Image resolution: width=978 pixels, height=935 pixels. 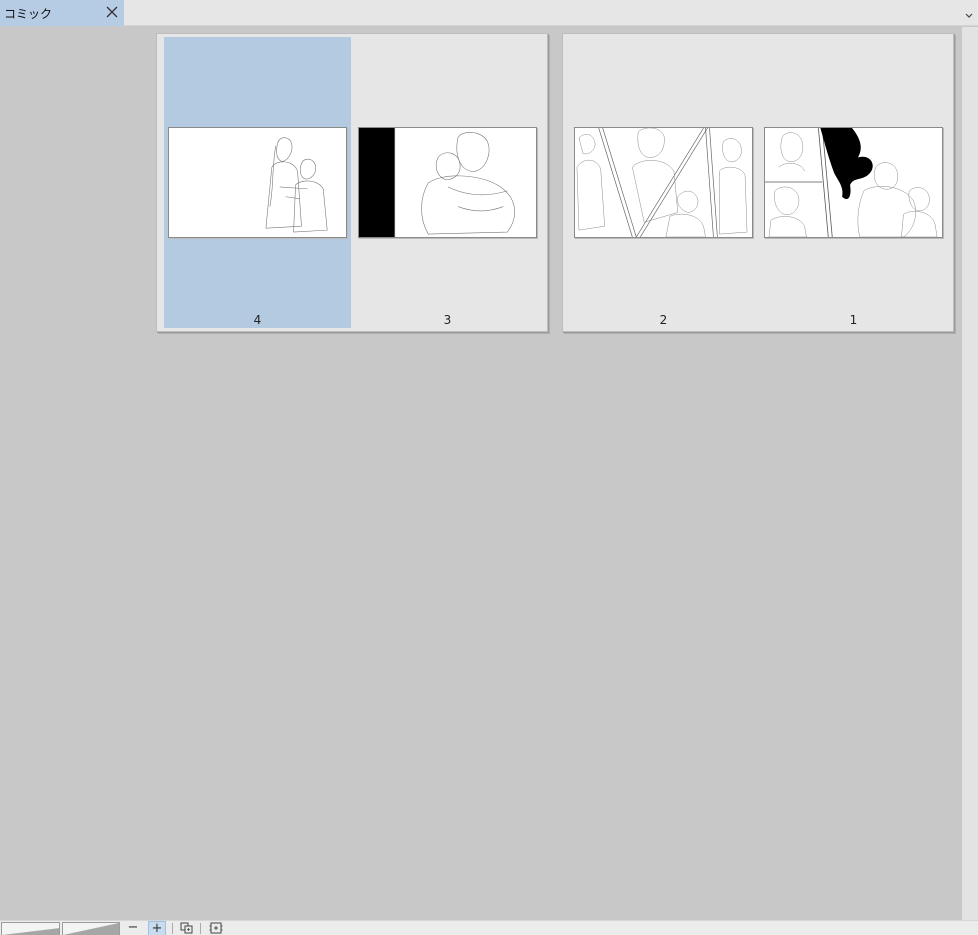 I want to click on zoom-slider, so click(x=91, y=928).